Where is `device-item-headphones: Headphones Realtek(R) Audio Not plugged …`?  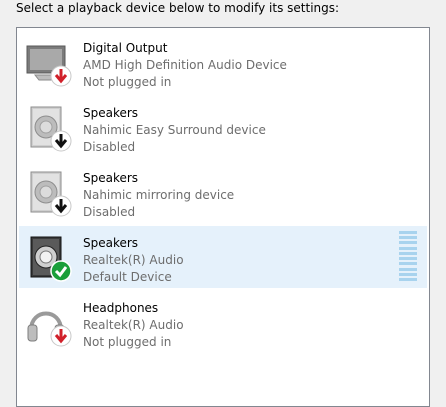 device-item-headphones: Headphones Realtek(R) Audio Not plugged … is located at coordinates (223, 322).